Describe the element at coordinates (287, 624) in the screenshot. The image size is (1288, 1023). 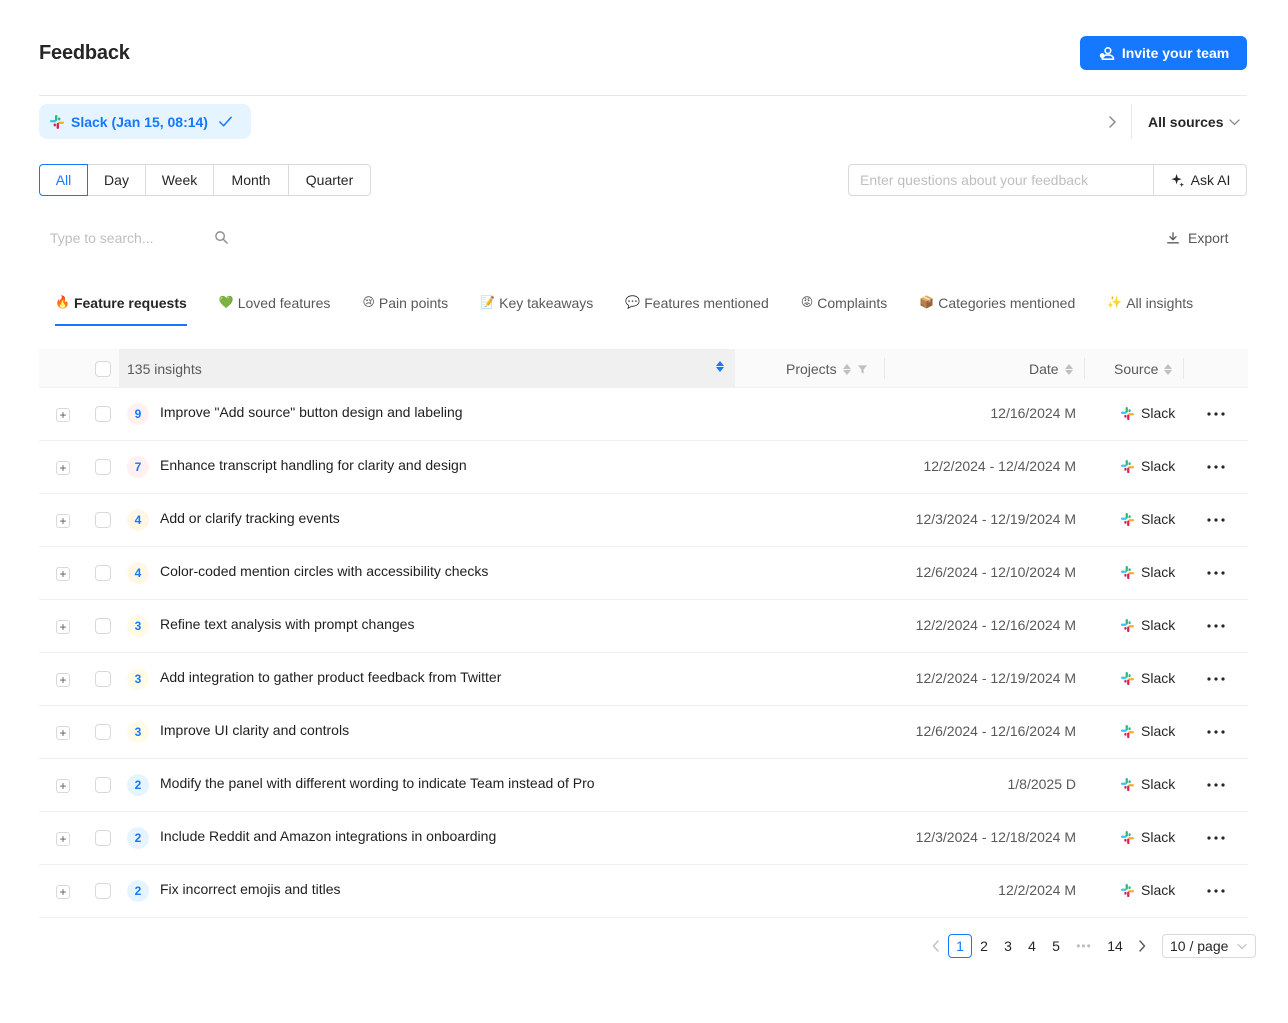
I see `insight-title: Refine text analysis with prompt changes` at that location.